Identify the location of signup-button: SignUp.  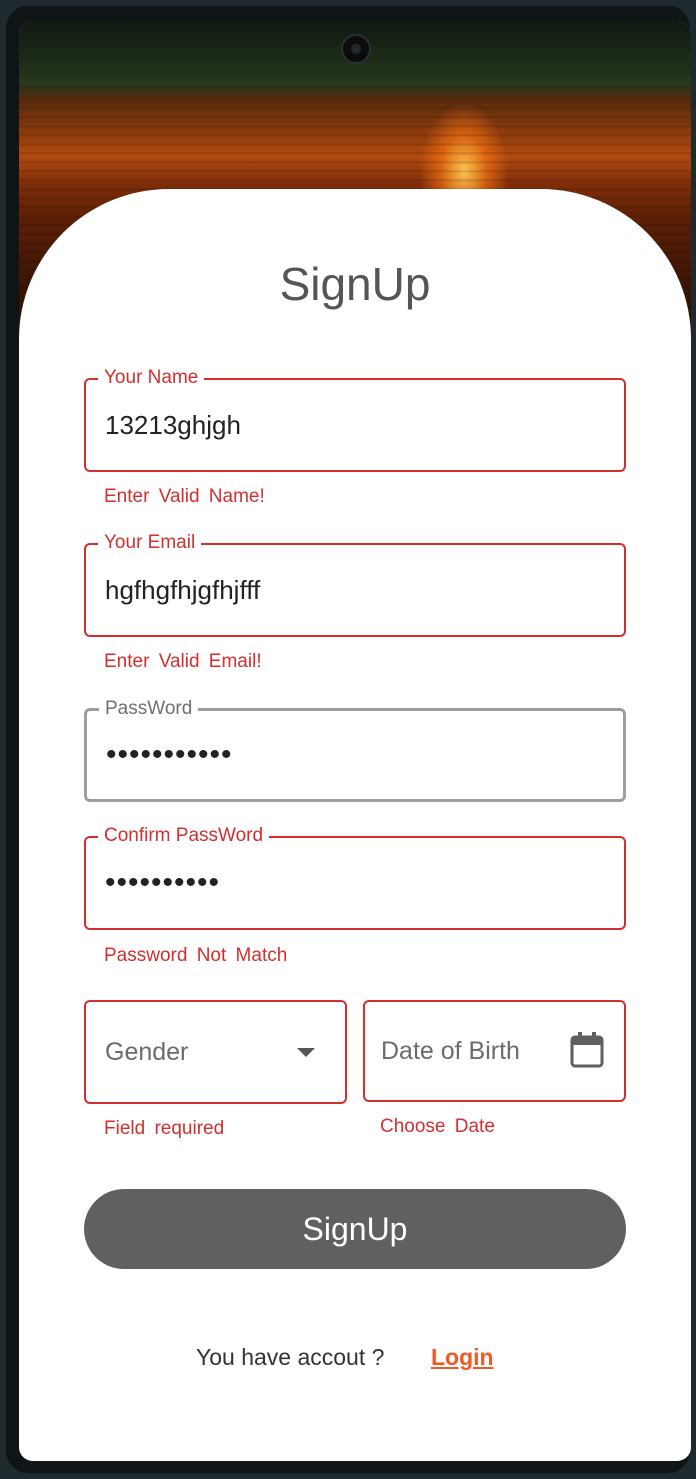
(355, 1229).